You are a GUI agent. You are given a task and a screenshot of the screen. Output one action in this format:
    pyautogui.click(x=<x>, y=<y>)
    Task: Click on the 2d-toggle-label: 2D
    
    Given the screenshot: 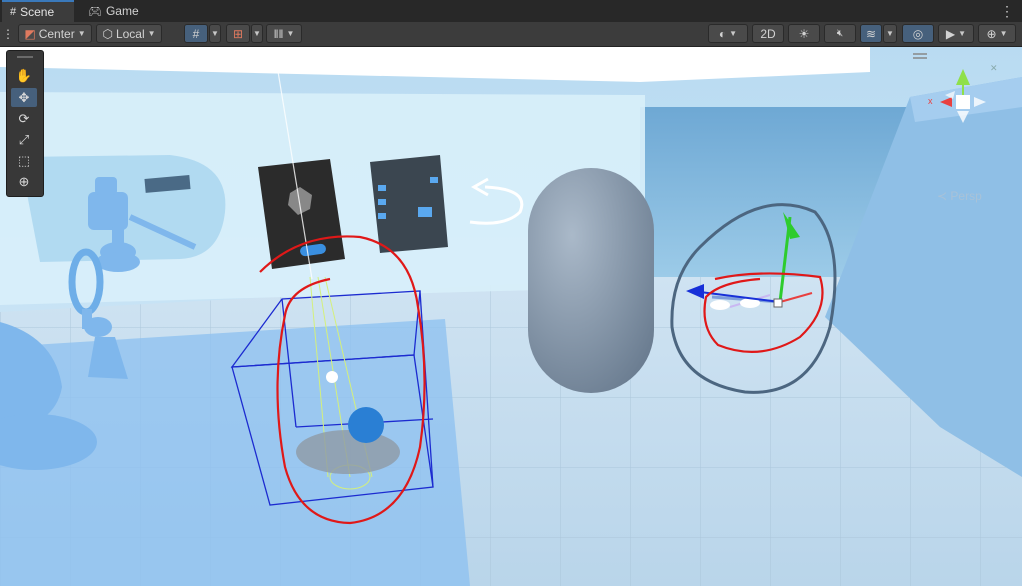 What is the action you would take?
    pyautogui.click(x=768, y=33)
    